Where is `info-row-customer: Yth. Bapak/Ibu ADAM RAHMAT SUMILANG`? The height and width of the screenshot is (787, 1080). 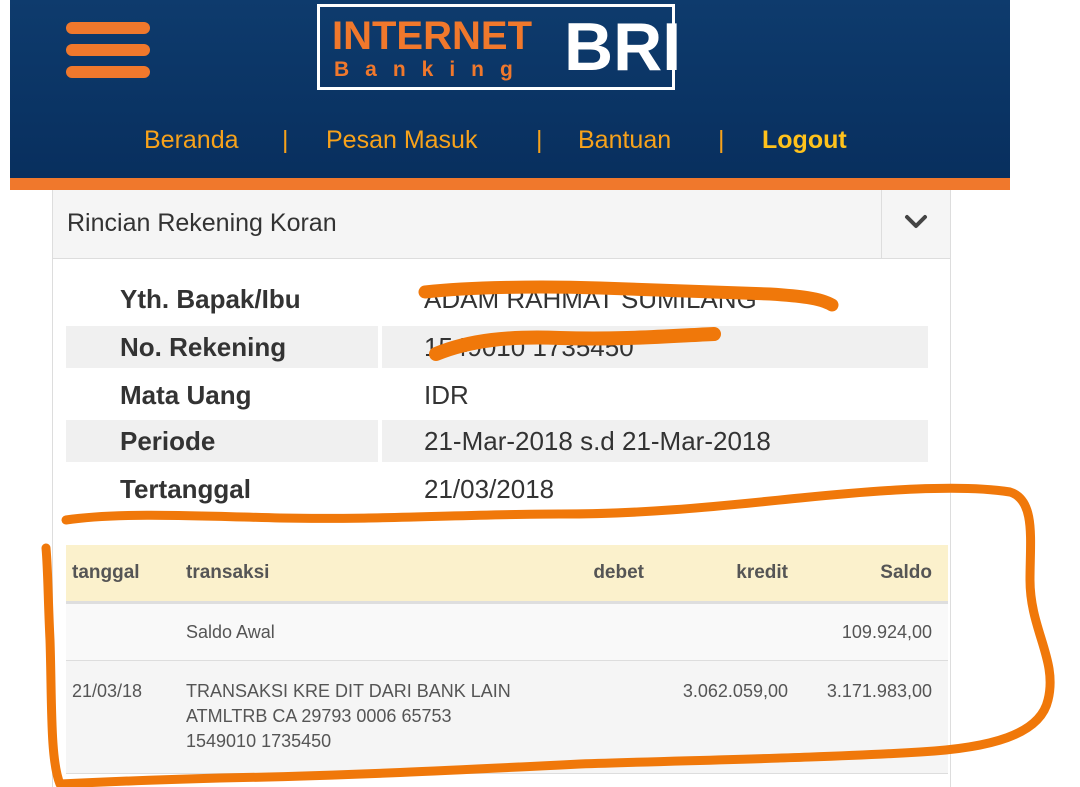
info-row-customer: Yth. Bapak/Ibu ADAM RAHMAT SUMILANG is located at coordinates (497, 299).